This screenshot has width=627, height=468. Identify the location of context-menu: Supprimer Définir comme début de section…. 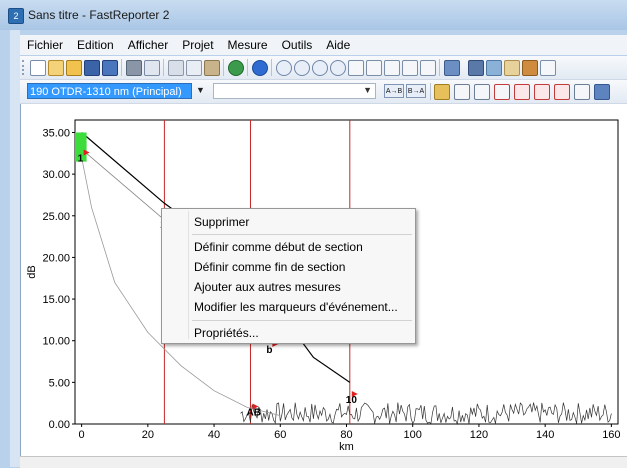
(288, 276).